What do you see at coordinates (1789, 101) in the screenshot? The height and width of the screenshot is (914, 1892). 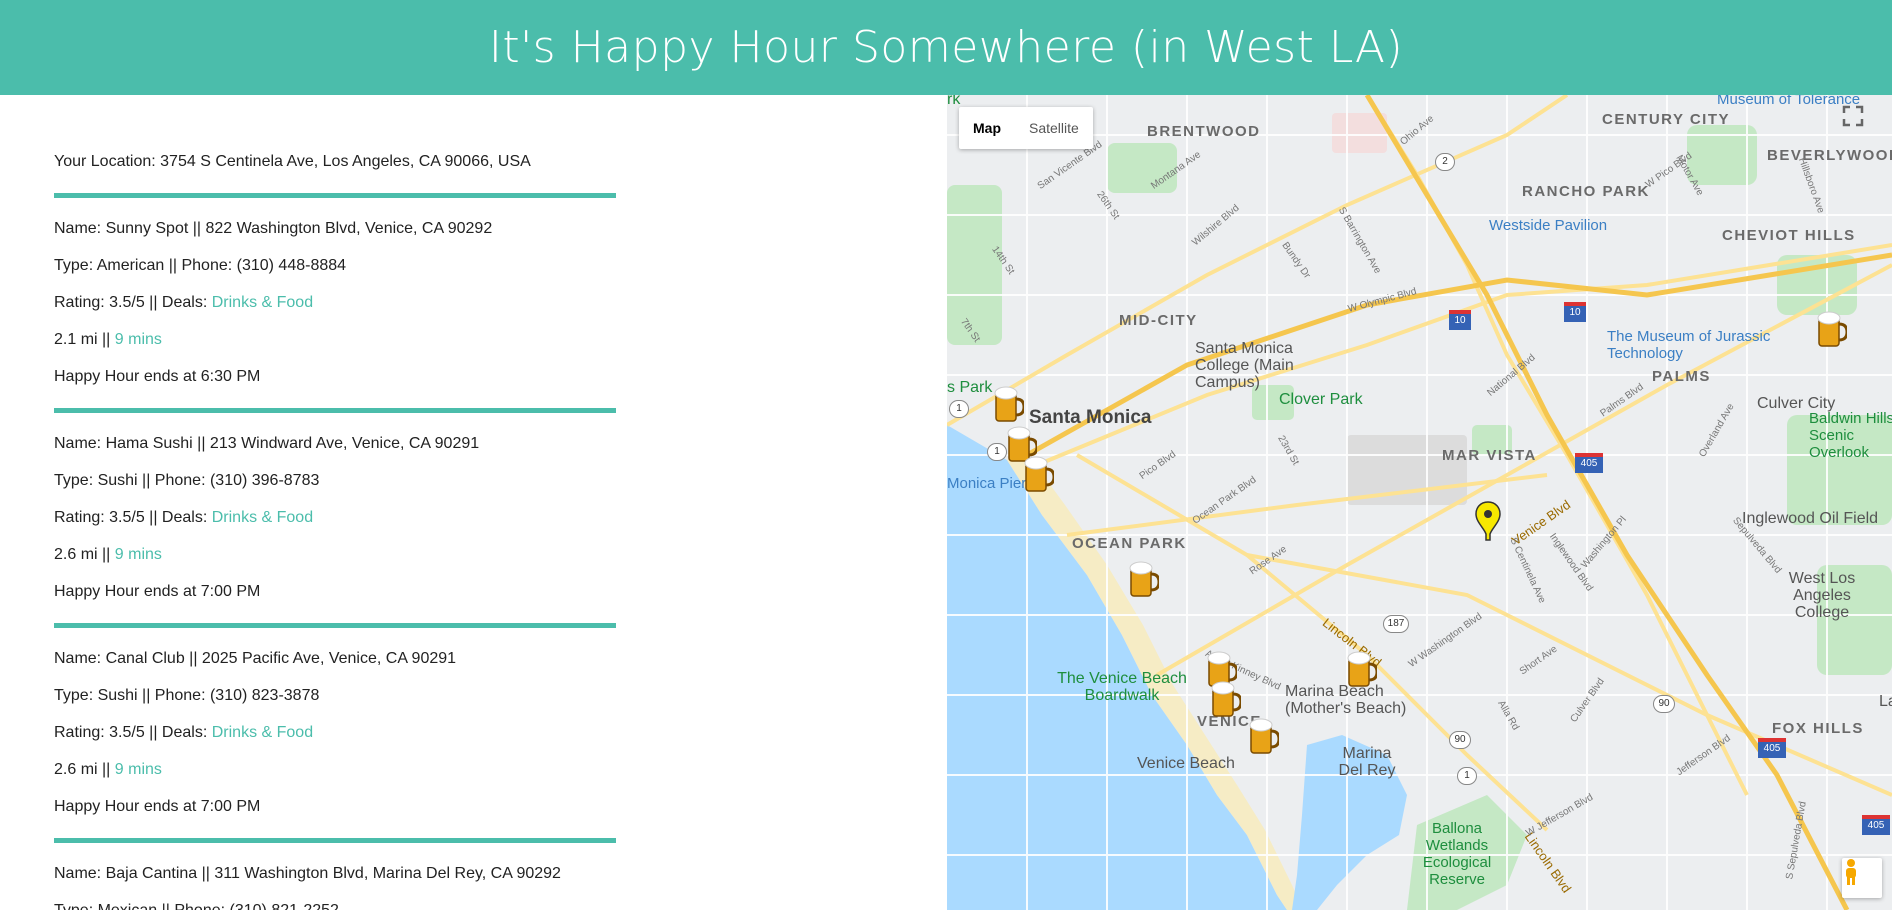 I see `map-label: Museum of Tolerance` at bounding box center [1789, 101].